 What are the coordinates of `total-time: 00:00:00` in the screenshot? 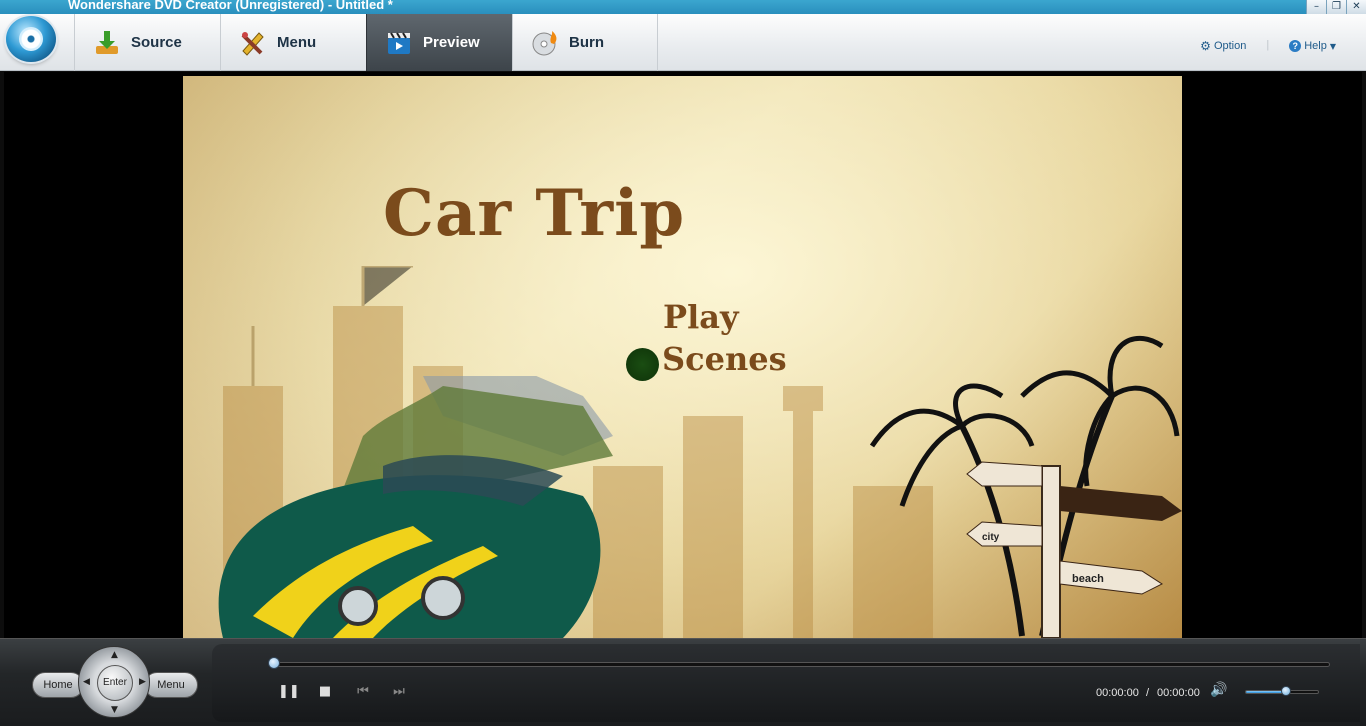 It's located at (1178, 693).